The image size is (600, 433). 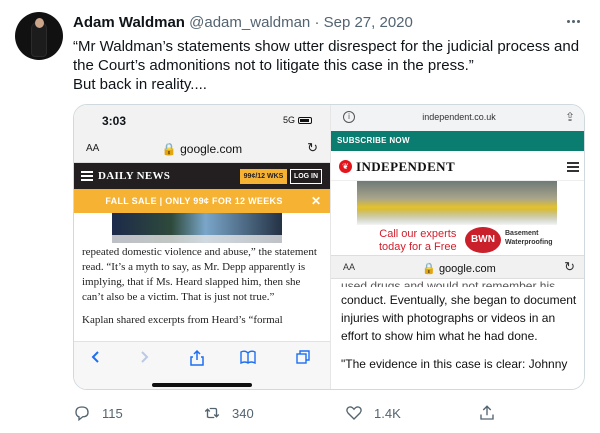 What do you see at coordinates (418, 240) in the screenshot?
I see `advert-cta: Call our experts today for a Free` at bounding box center [418, 240].